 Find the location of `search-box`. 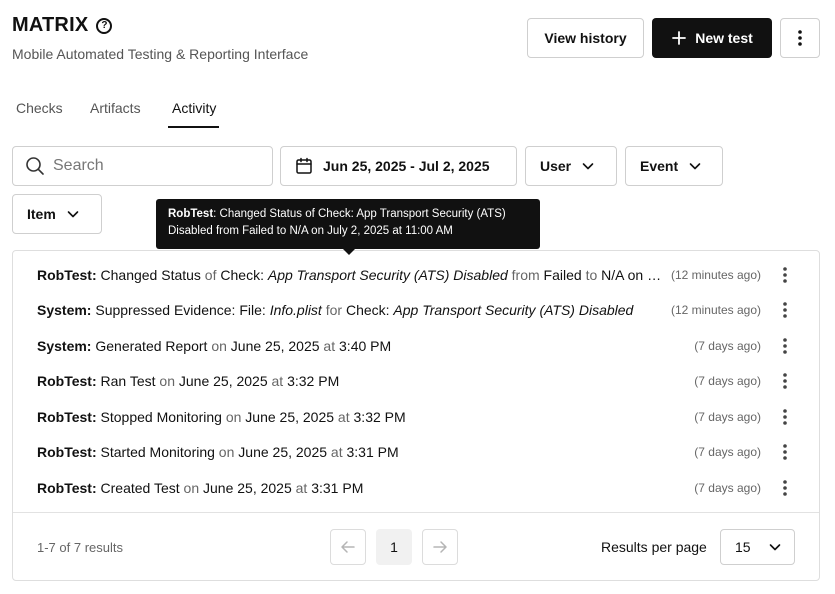

search-box is located at coordinates (142, 166).